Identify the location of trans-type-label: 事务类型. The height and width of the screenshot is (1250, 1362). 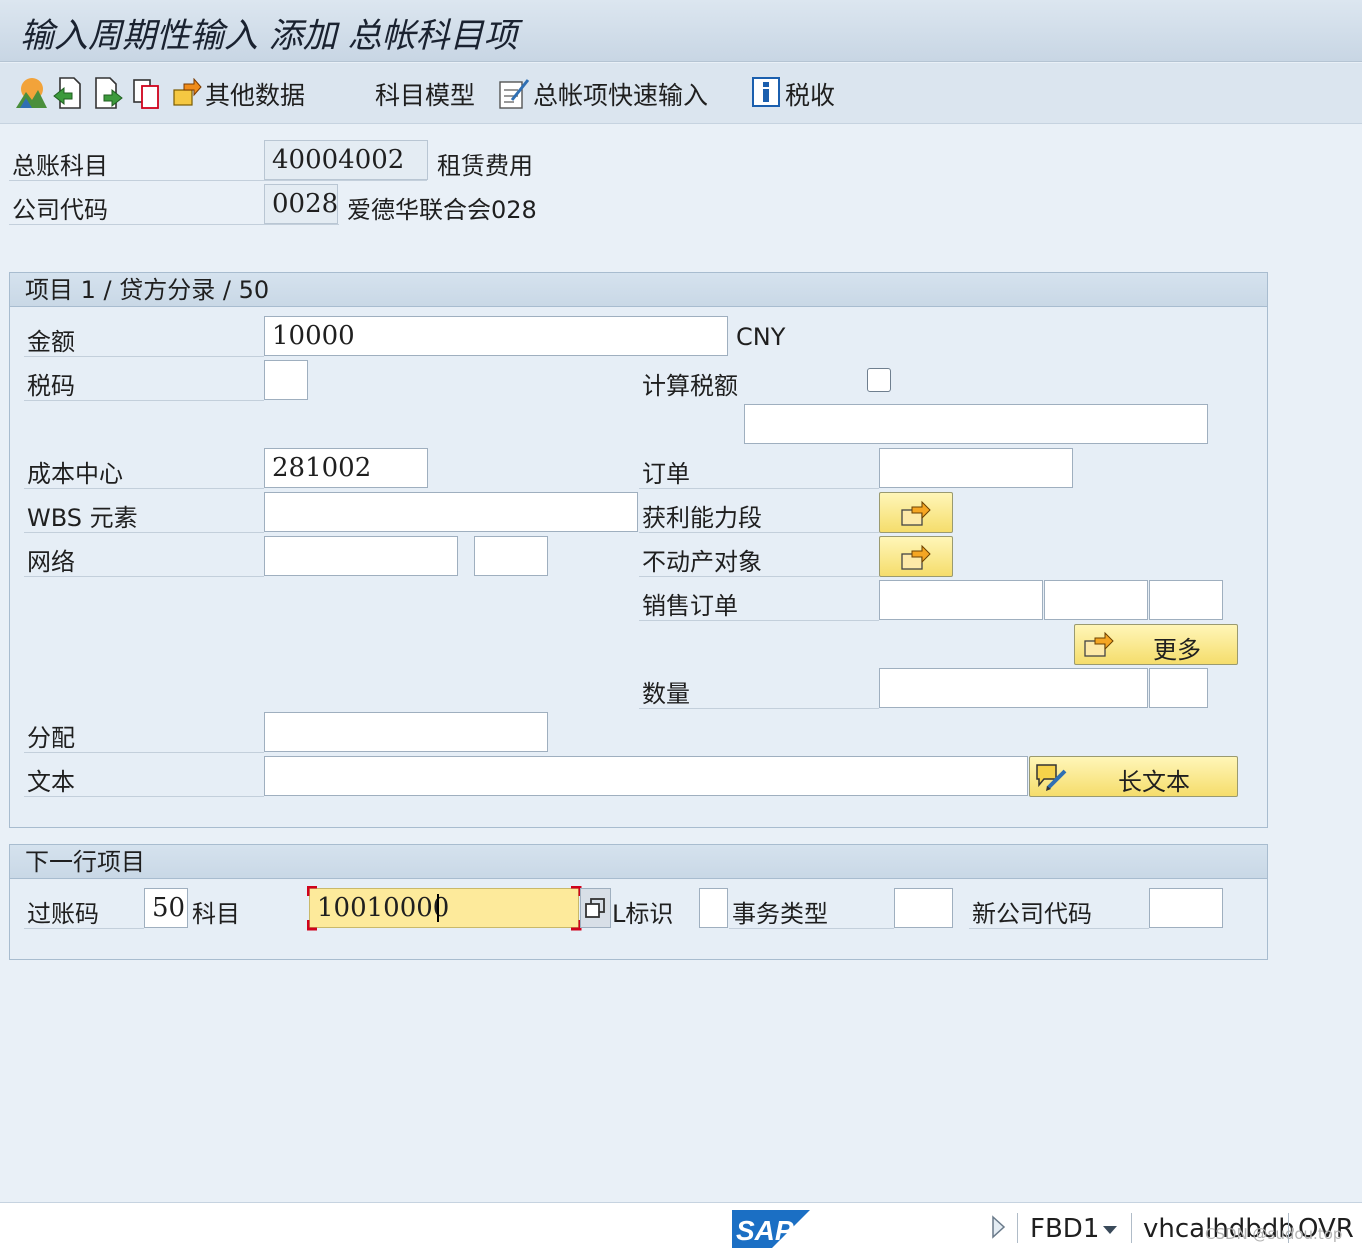
(780, 914).